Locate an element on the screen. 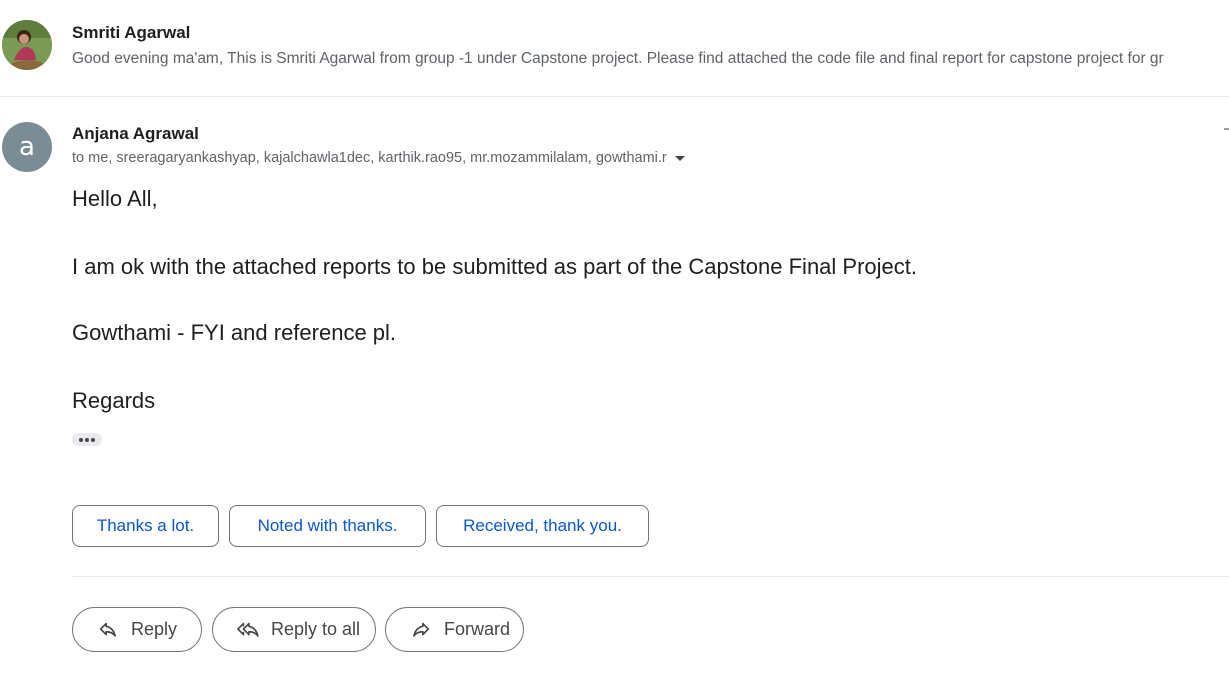 This screenshot has height=696, width=1229. body-line: Gowthami - FYI and reference pl. is located at coordinates (234, 332).